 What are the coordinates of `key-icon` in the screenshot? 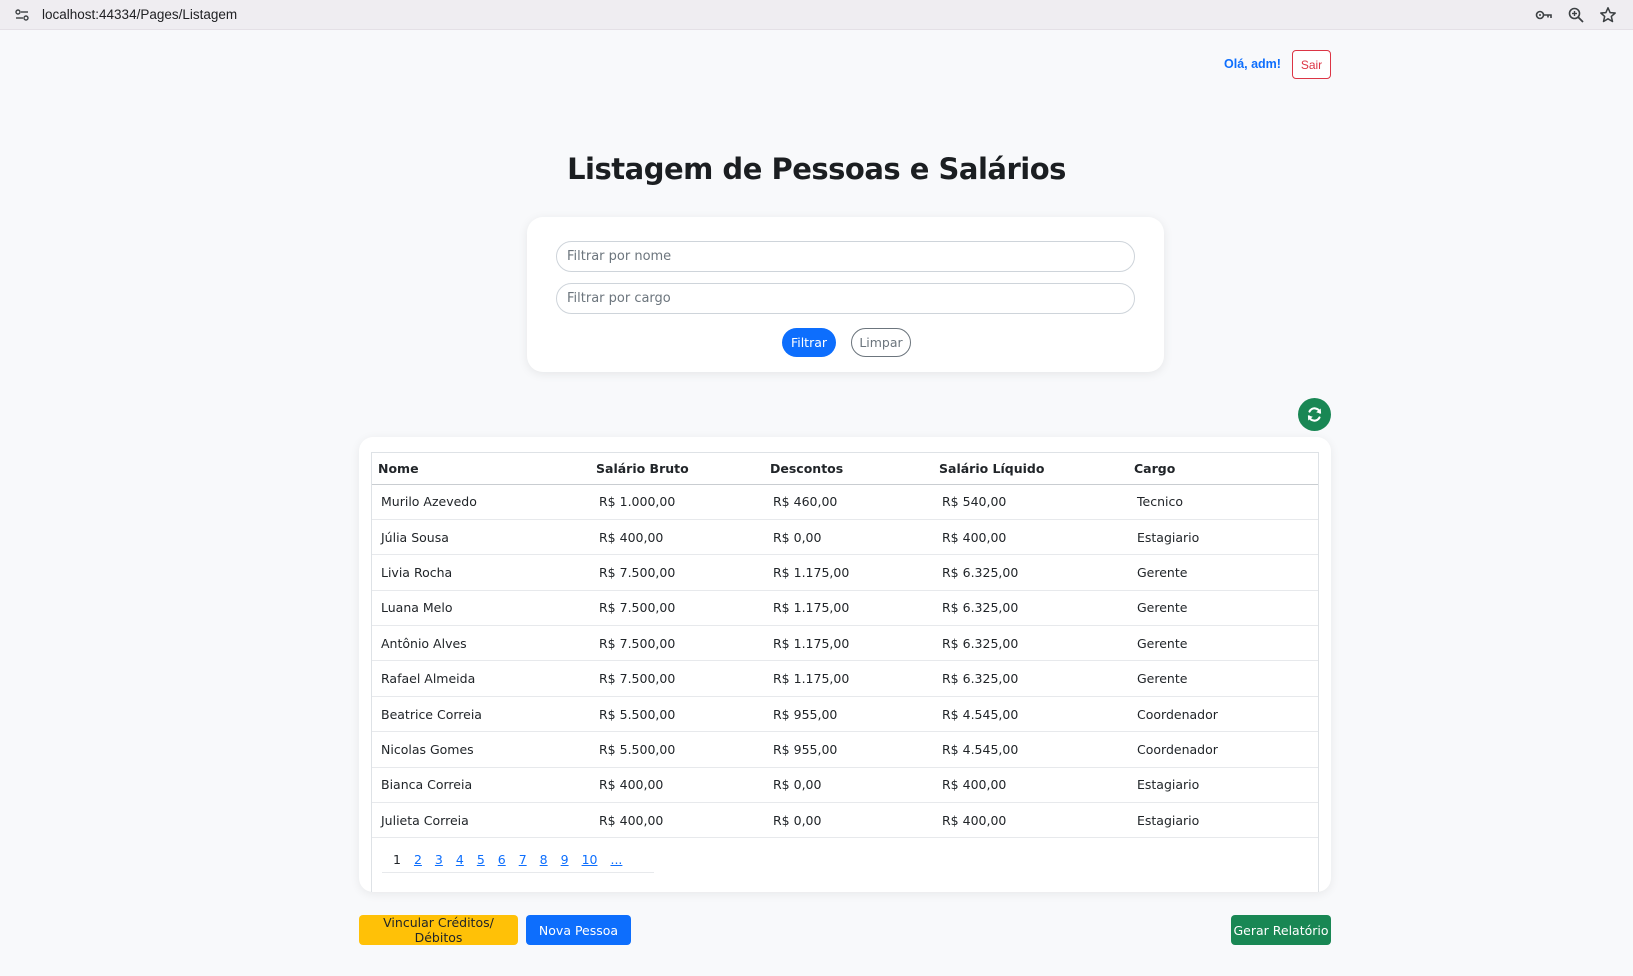 It's located at (1544, 15).